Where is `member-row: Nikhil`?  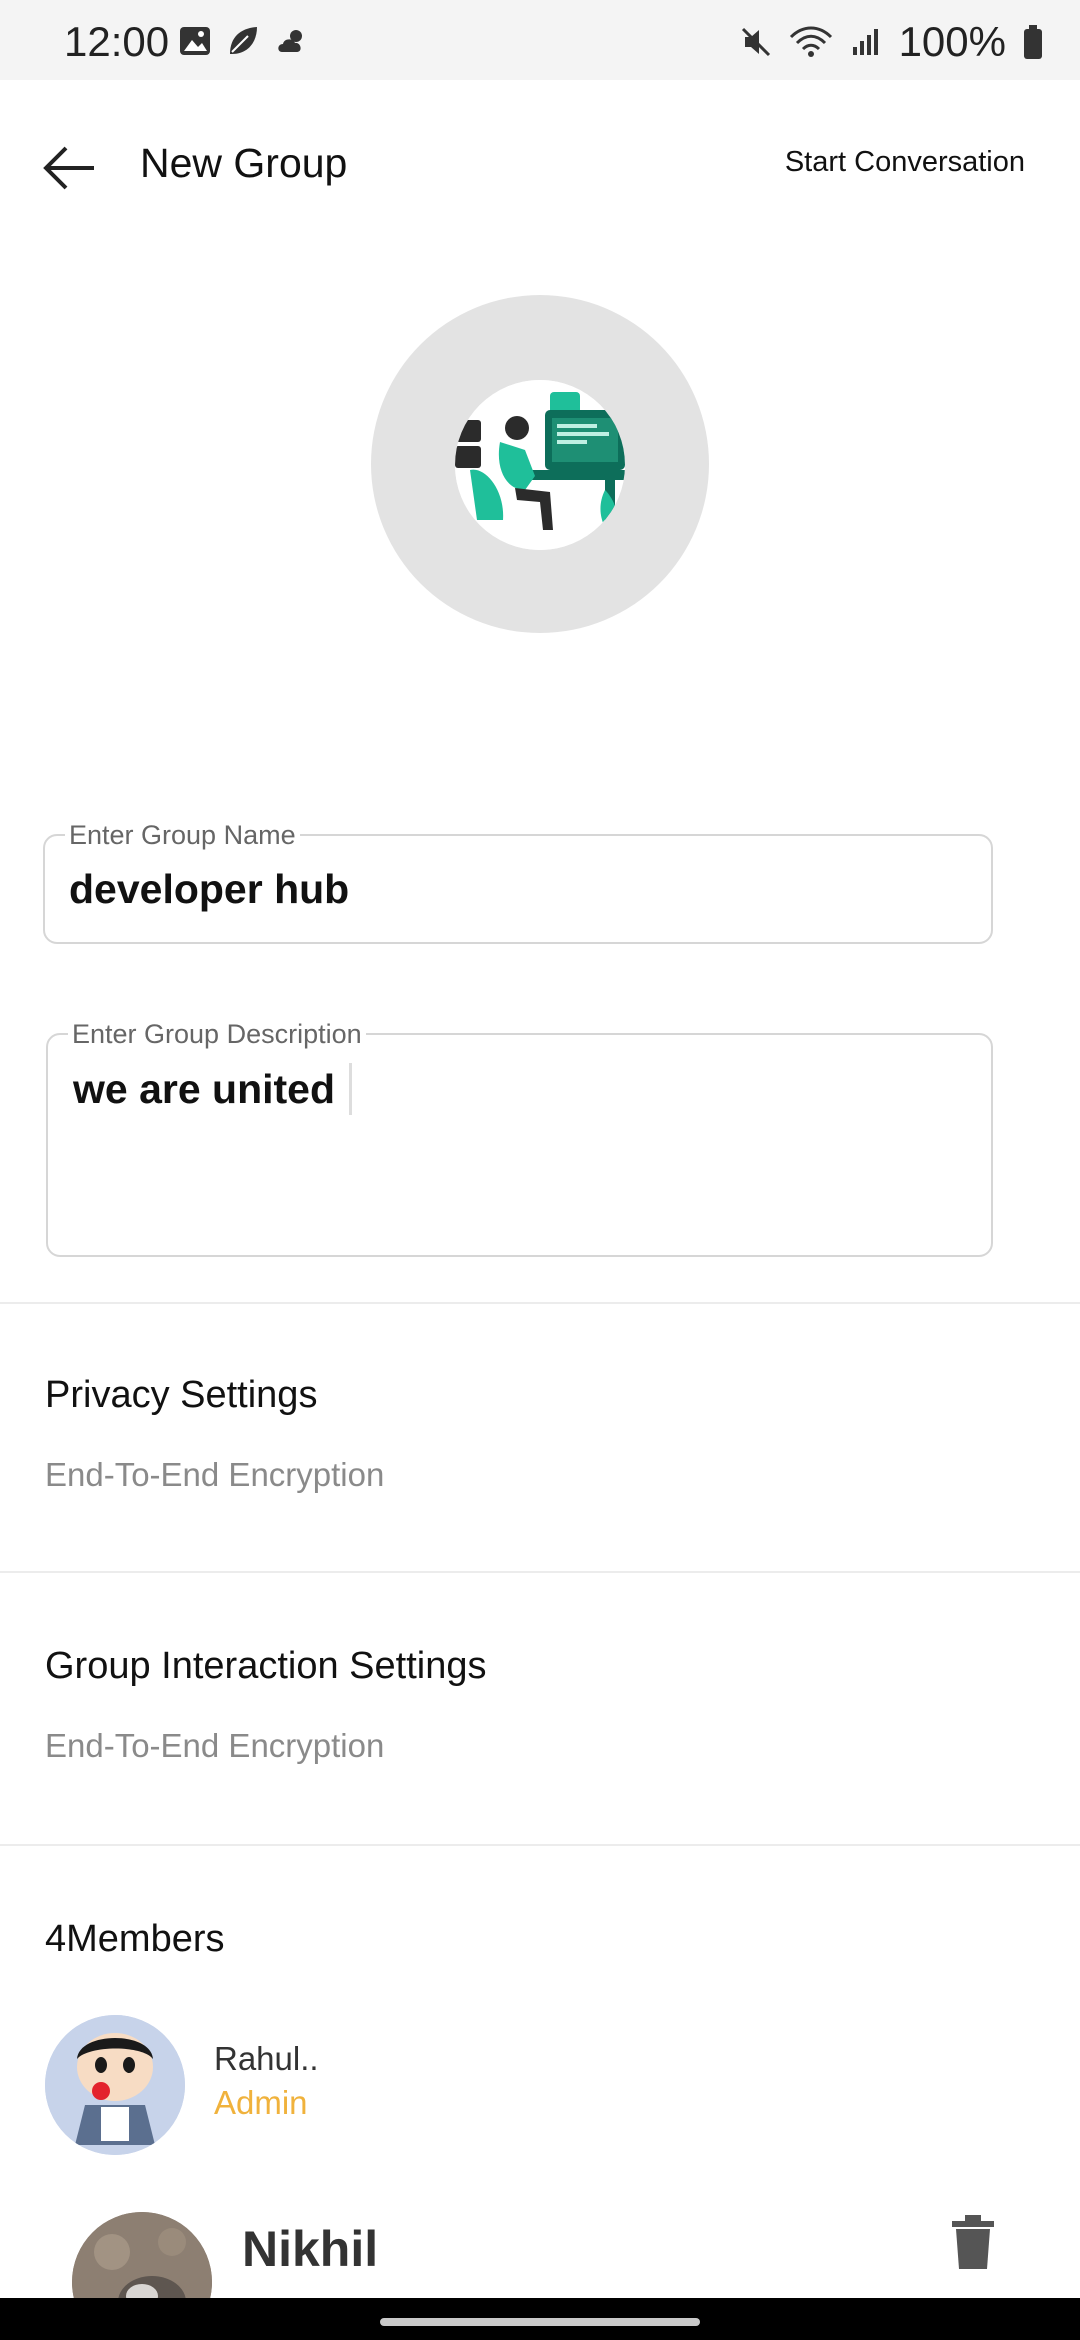
member-row: Nikhil is located at coordinates (540, 2249).